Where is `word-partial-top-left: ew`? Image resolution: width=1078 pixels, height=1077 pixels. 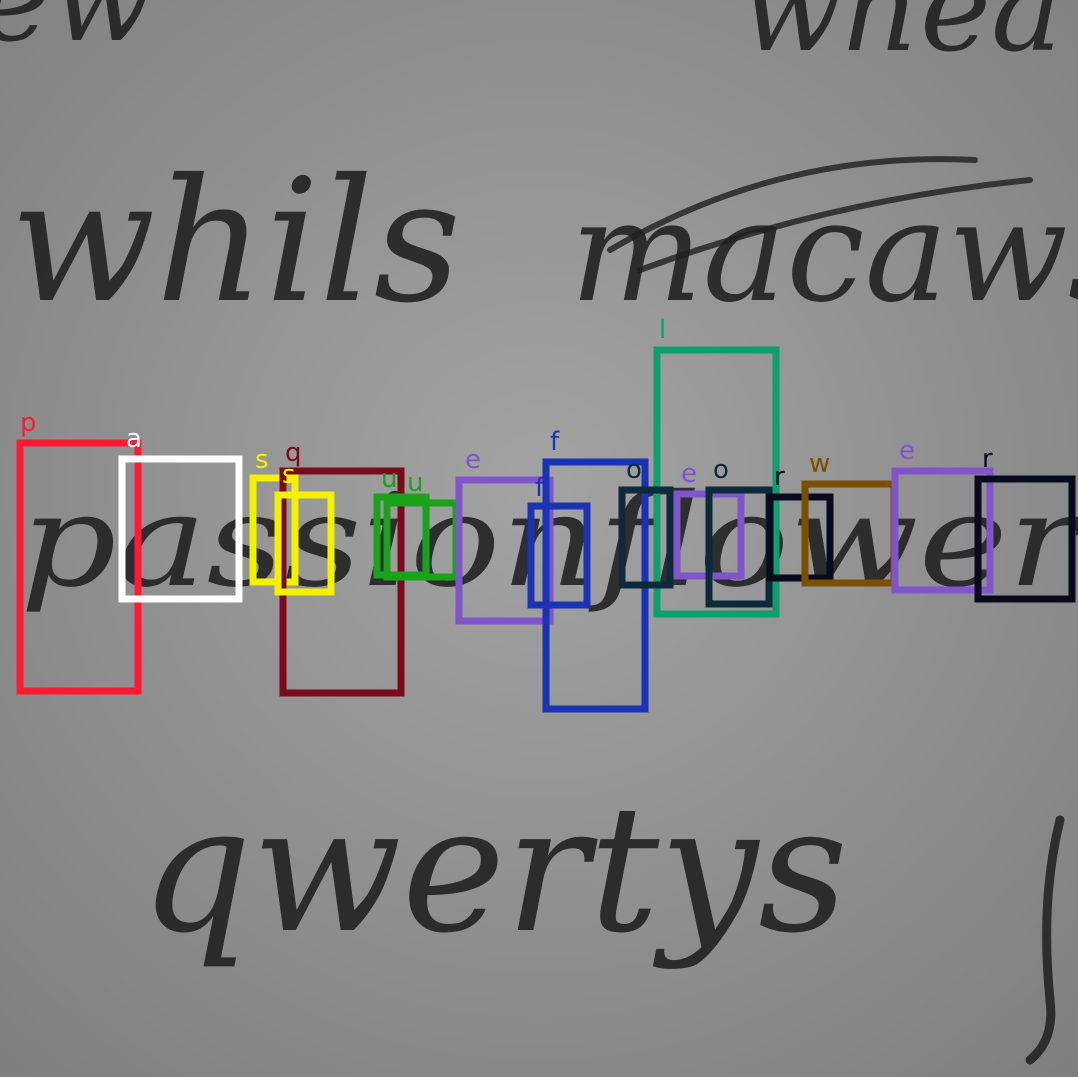
word-partial-top-left: ew is located at coordinates (77, 34).